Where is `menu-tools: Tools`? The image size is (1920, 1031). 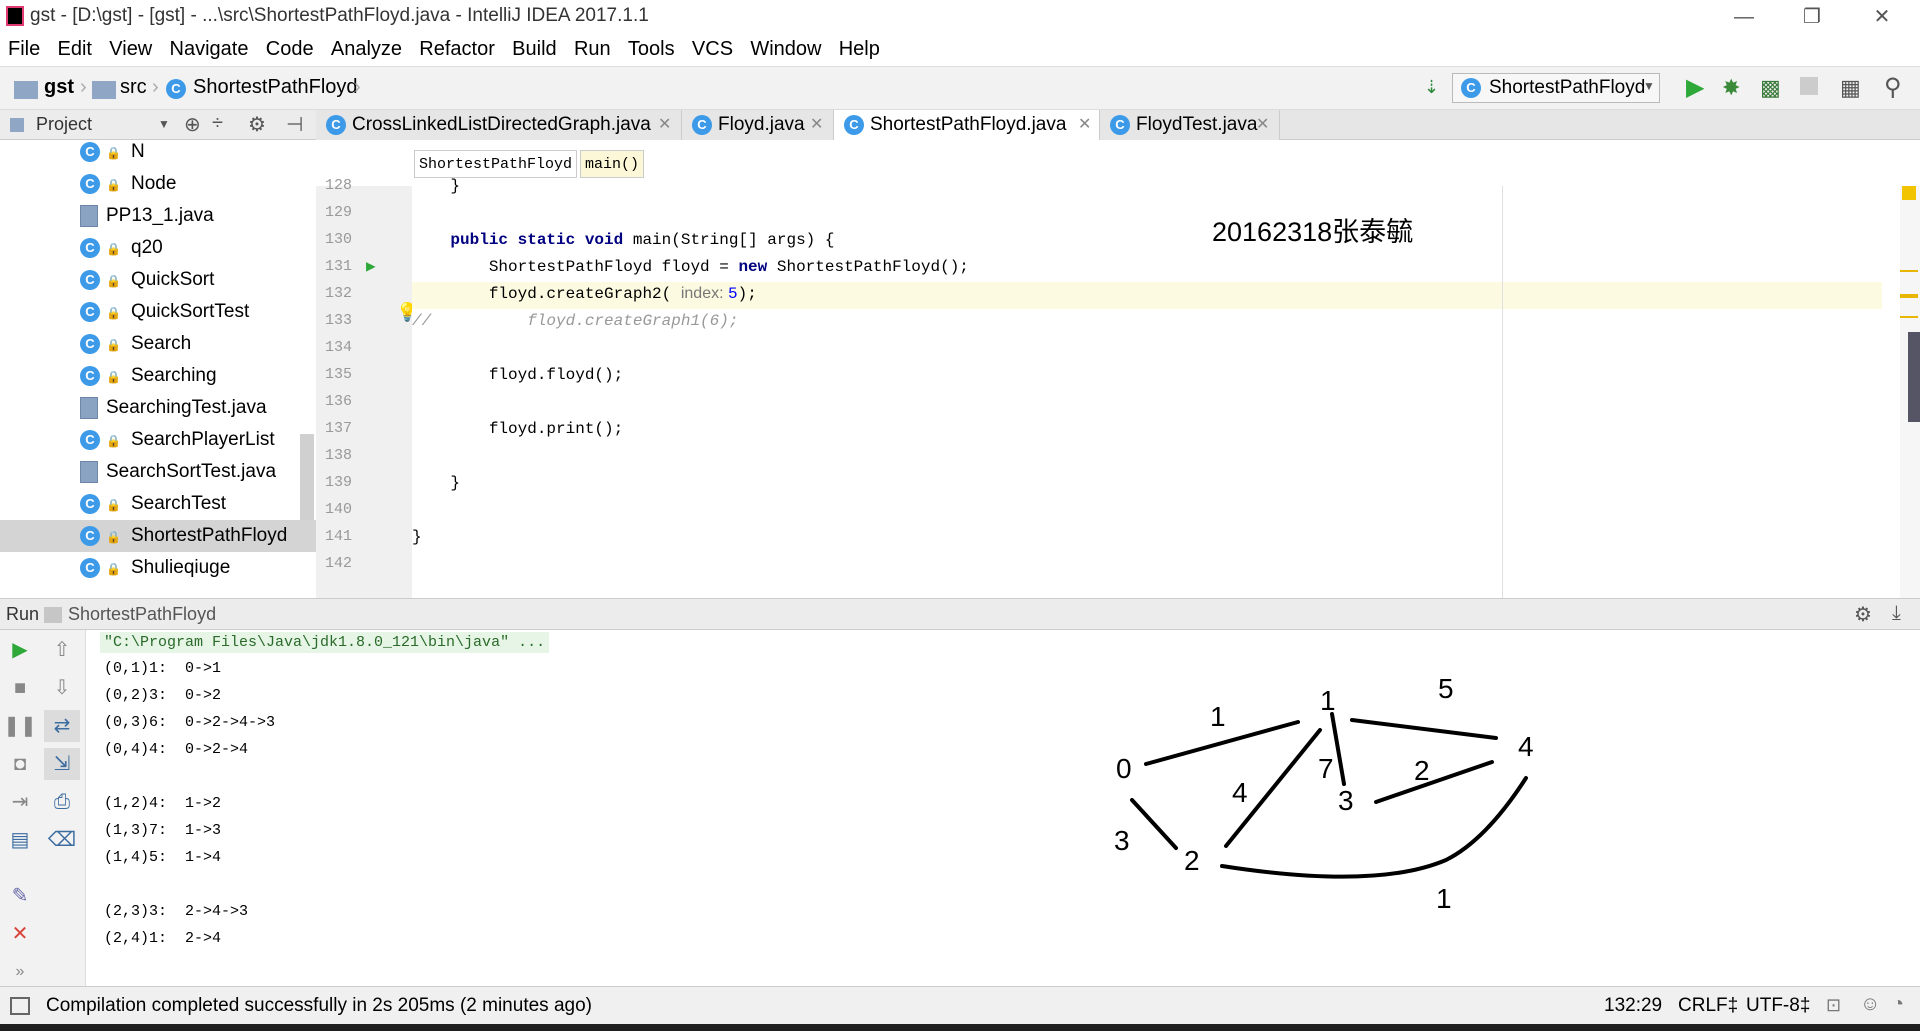 menu-tools: Tools is located at coordinates (649, 47).